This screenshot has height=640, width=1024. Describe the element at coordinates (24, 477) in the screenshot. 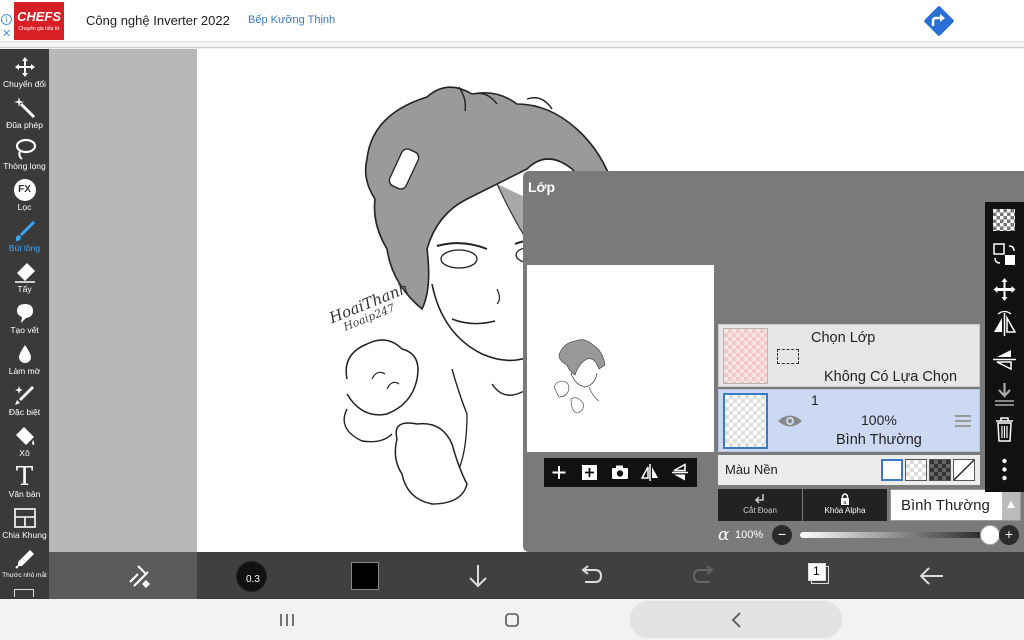

I see `text-icon: T` at that location.